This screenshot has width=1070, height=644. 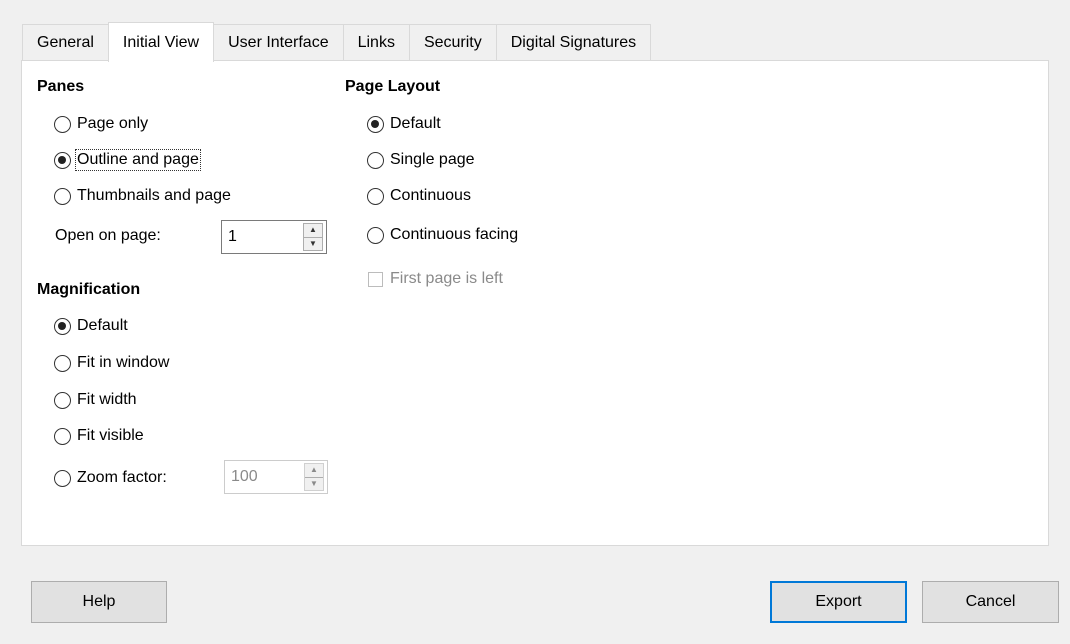 I want to click on radio-fit-in-window: Fit in window, so click(x=111, y=363).